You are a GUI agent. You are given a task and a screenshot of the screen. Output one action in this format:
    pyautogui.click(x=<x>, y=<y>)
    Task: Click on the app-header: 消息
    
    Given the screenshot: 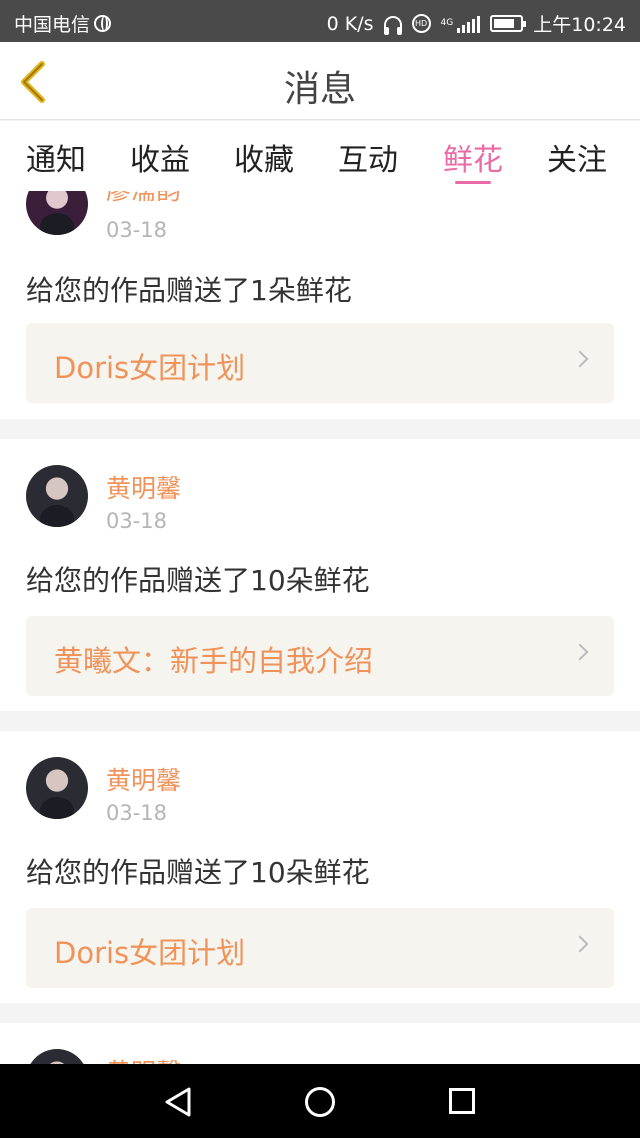 What is the action you would take?
    pyautogui.click(x=320, y=81)
    